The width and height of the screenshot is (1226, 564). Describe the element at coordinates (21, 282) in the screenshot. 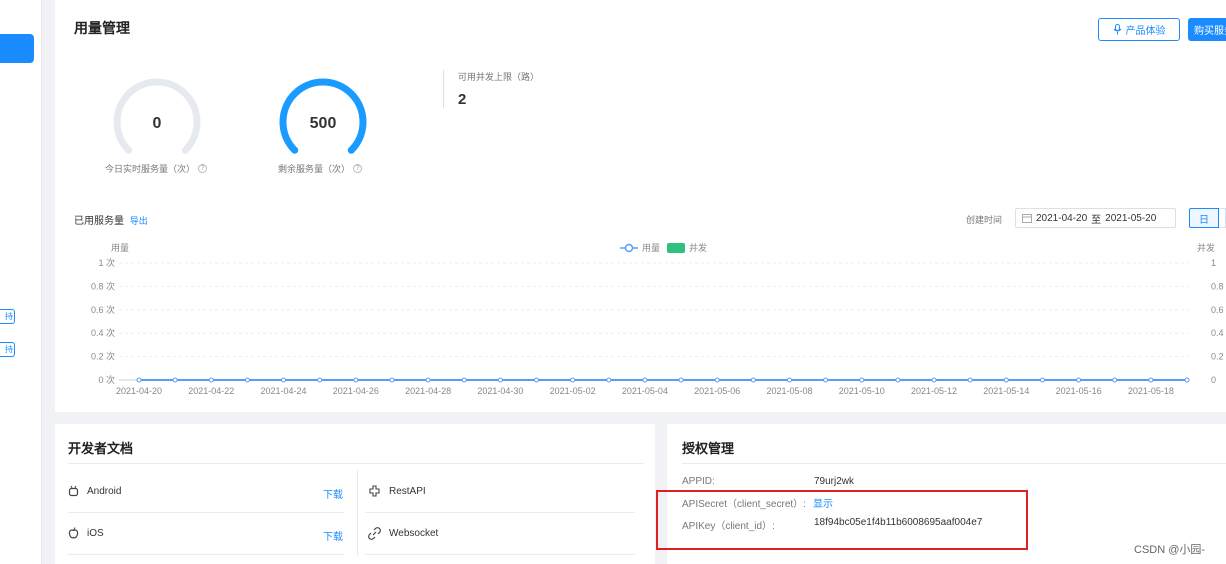

I see `sidebar: 持 持` at that location.